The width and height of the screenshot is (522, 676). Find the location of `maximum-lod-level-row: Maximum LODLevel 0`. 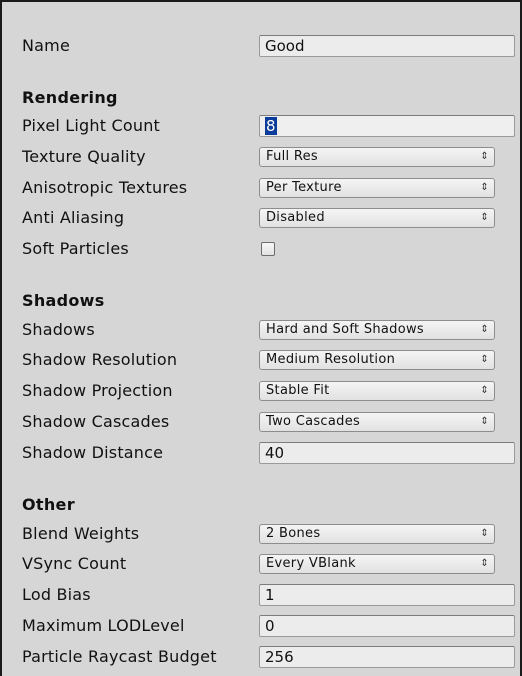

maximum-lod-level-row: Maximum LODLevel 0 is located at coordinates (262, 626).